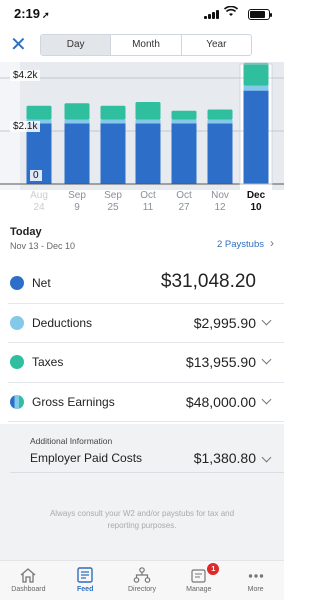 This screenshot has height=600, width=320. Describe the element at coordinates (28, 589) in the screenshot. I see `tab-label: Dashboard` at that location.